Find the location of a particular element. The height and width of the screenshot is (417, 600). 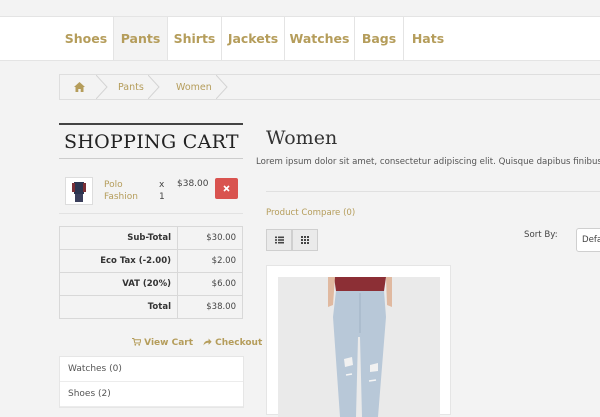

breadcrumb-label: Pants is located at coordinates (131, 87).